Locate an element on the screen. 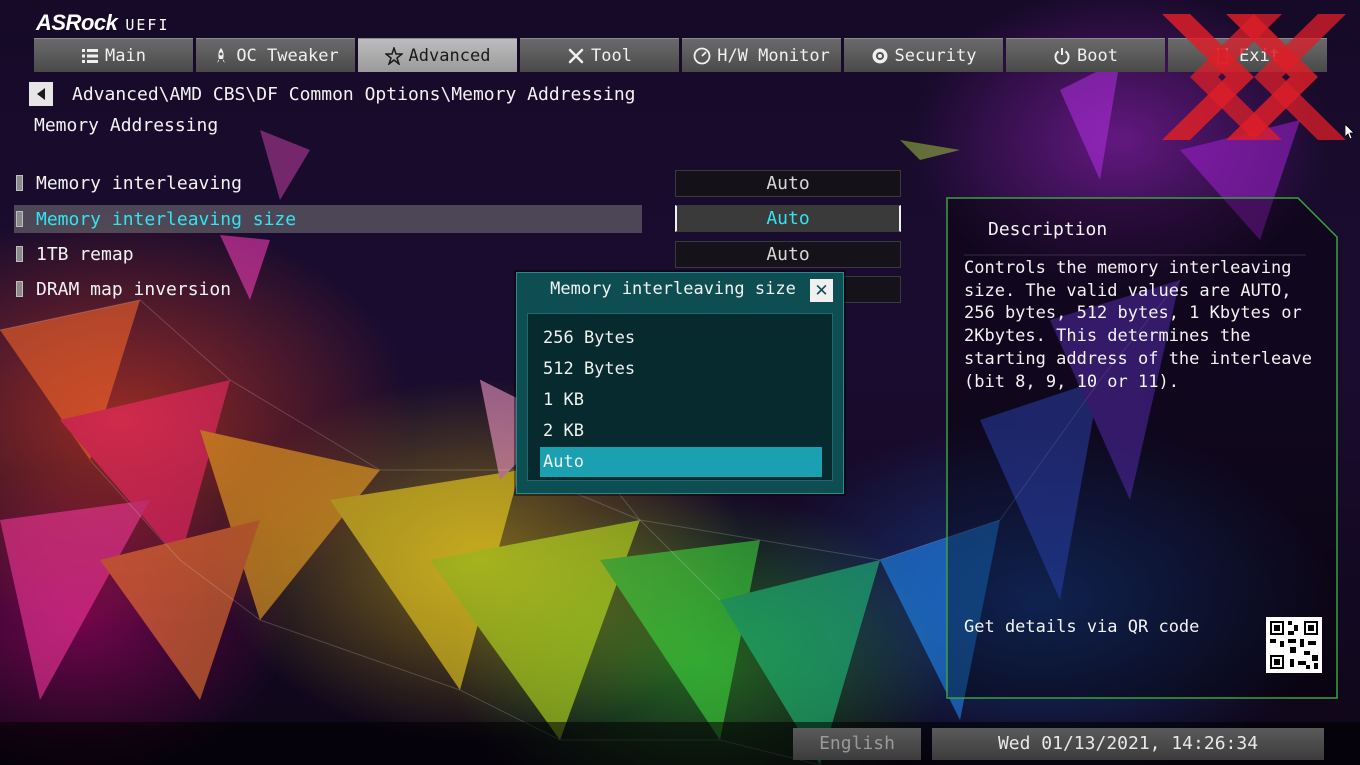 This screenshot has width=1360, height=765. tab-tool: Tool is located at coordinates (599, 55).